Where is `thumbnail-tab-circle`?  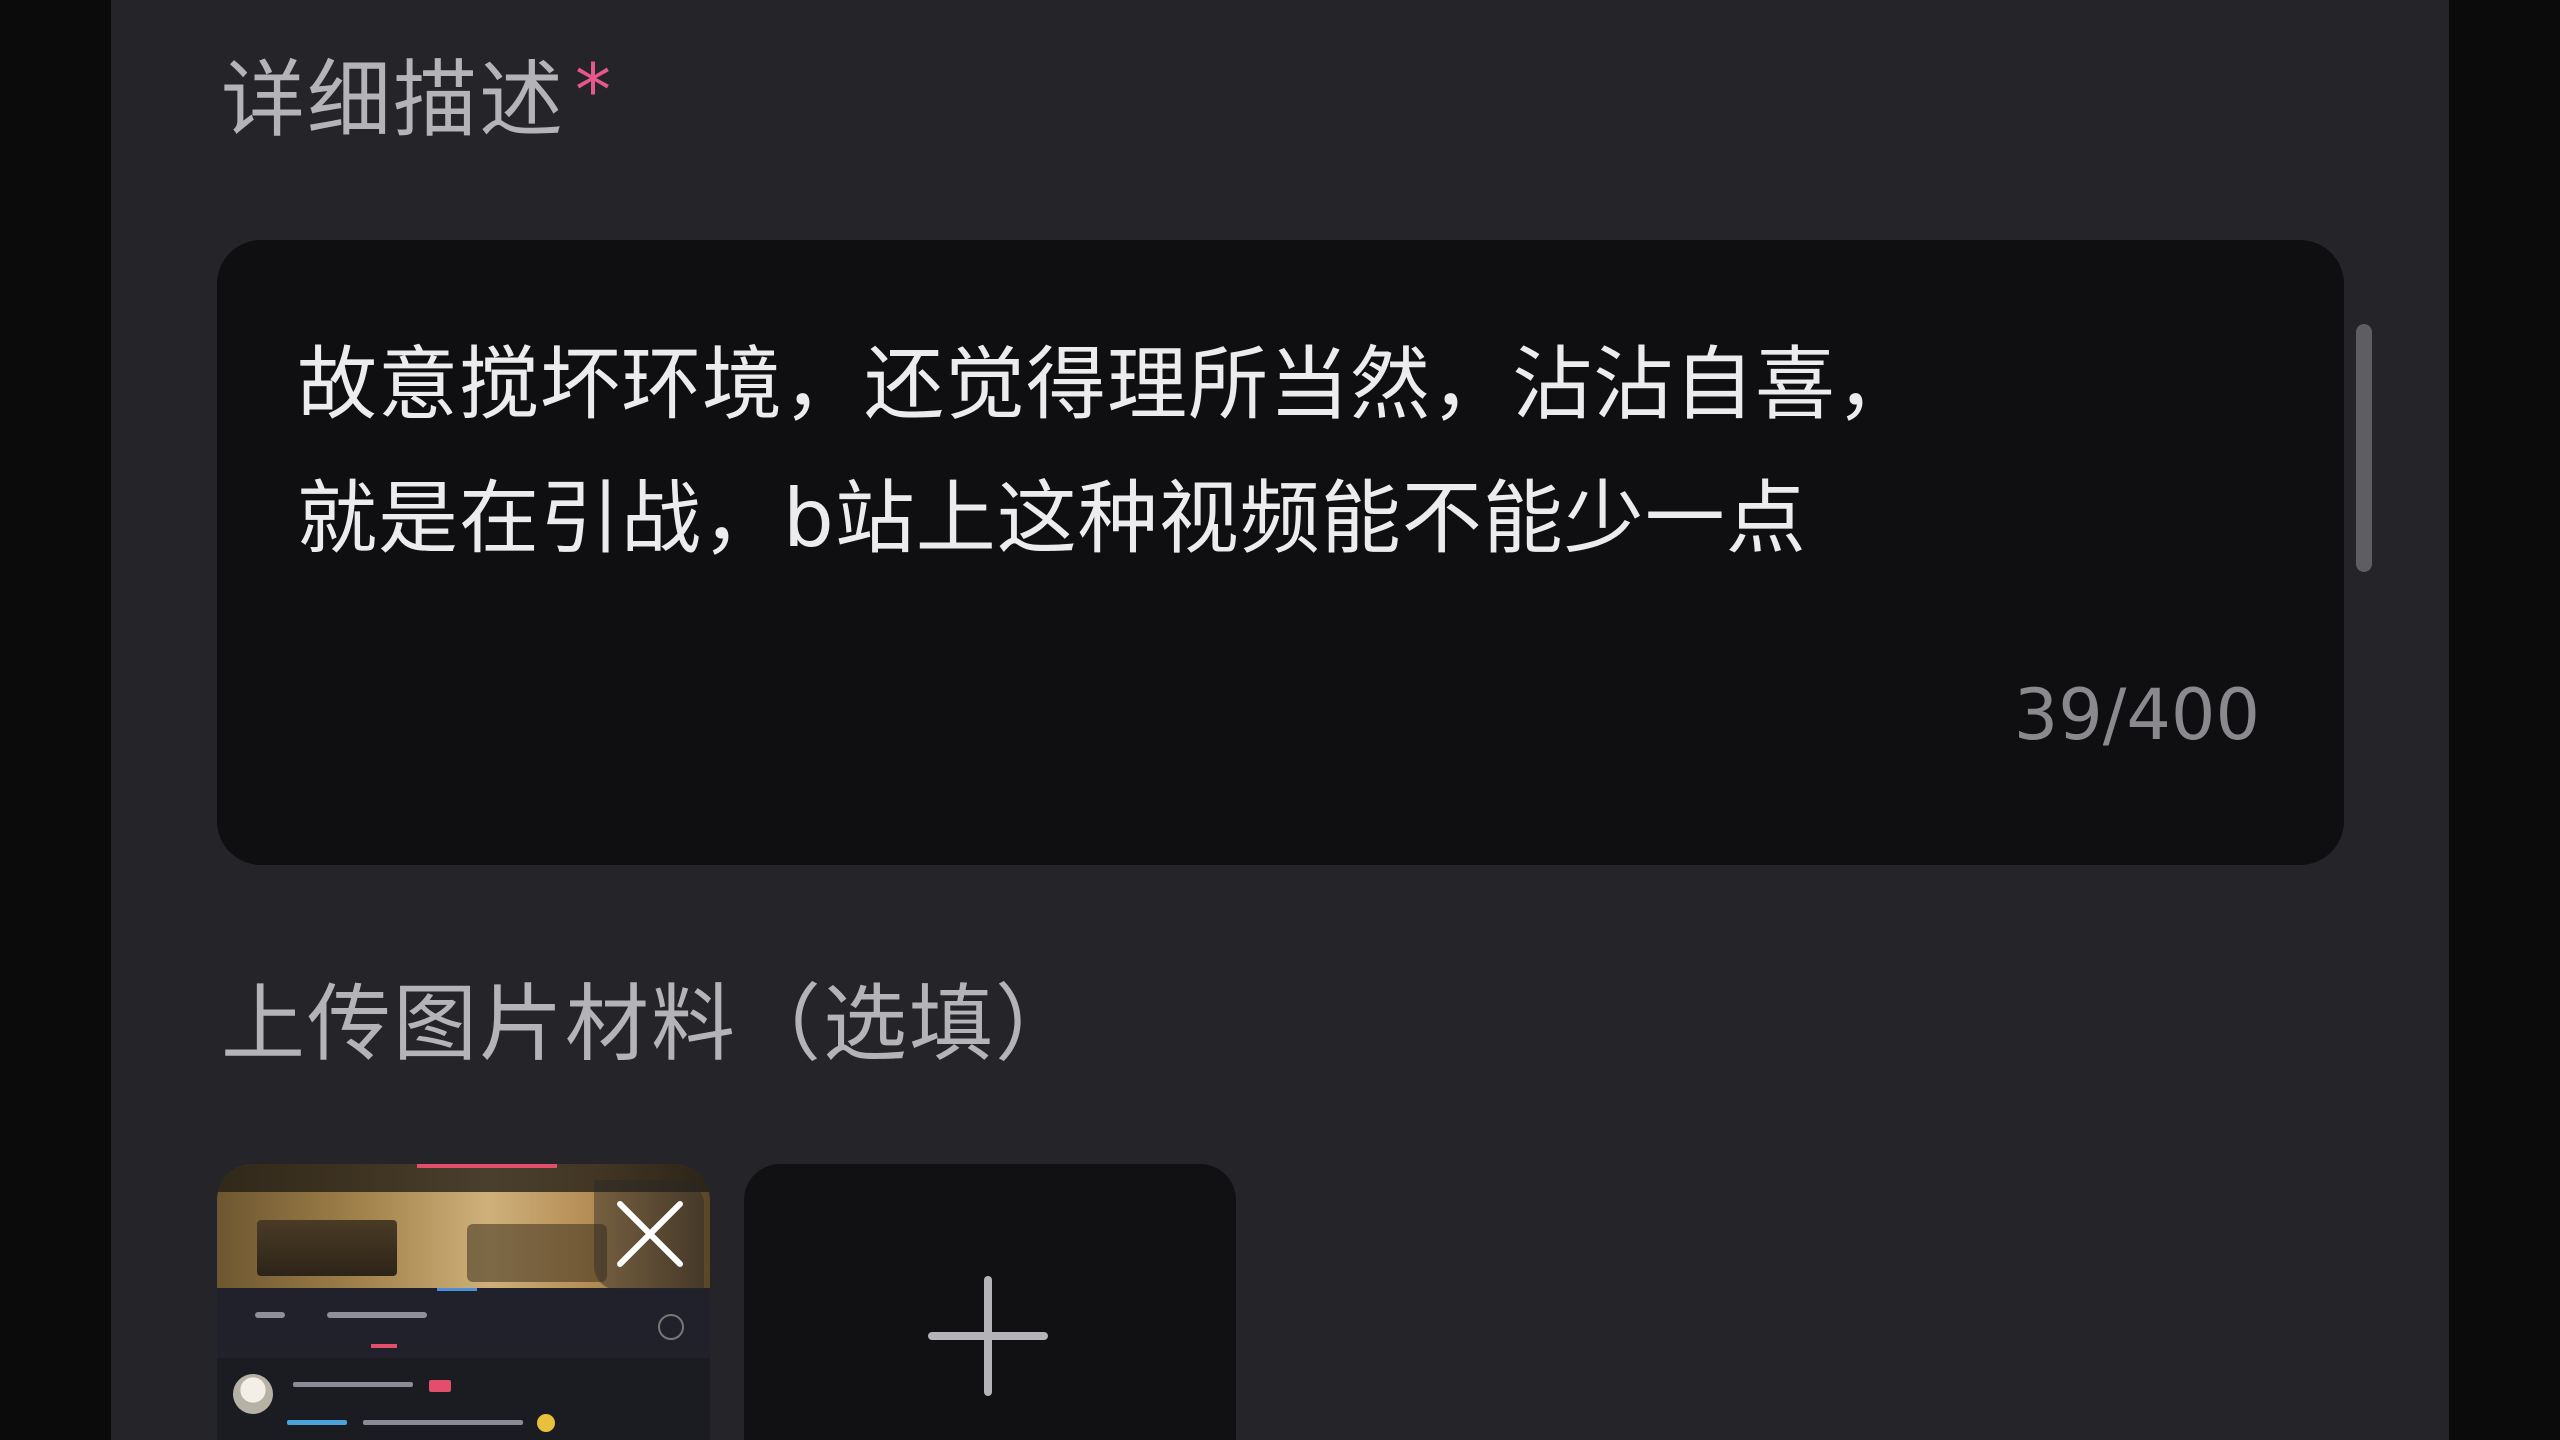 thumbnail-tab-circle is located at coordinates (671, 1327).